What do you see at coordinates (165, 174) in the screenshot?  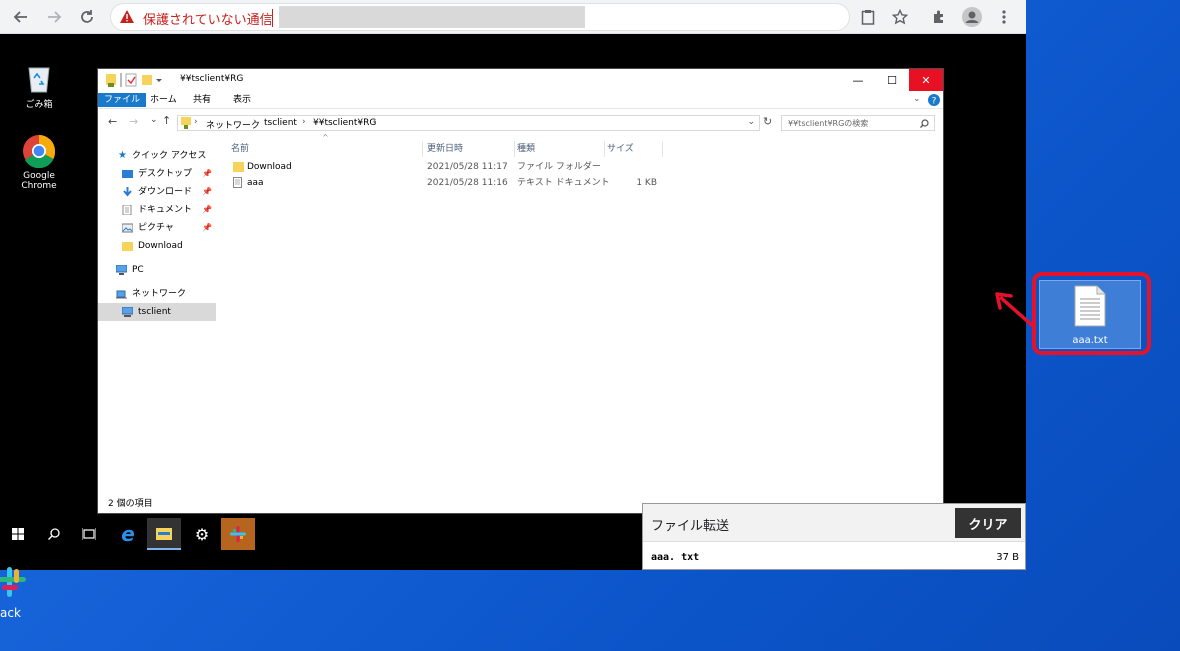 I see `nav-label: デスクトップ` at bounding box center [165, 174].